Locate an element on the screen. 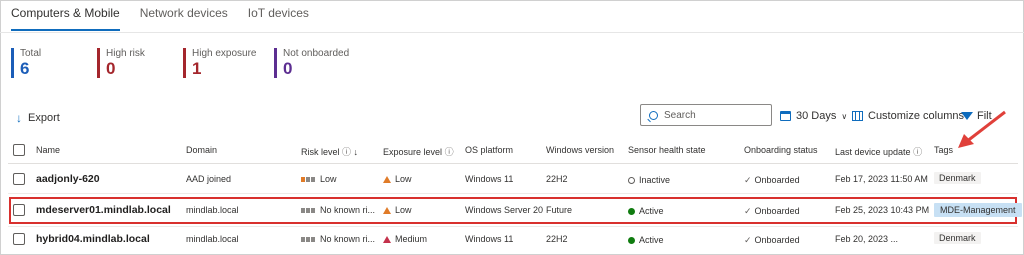 Image resolution: width=1024 pixels, height=255 pixels. stat-not-onboarded: Not onboarded 0 is located at coordinates (311, 63).